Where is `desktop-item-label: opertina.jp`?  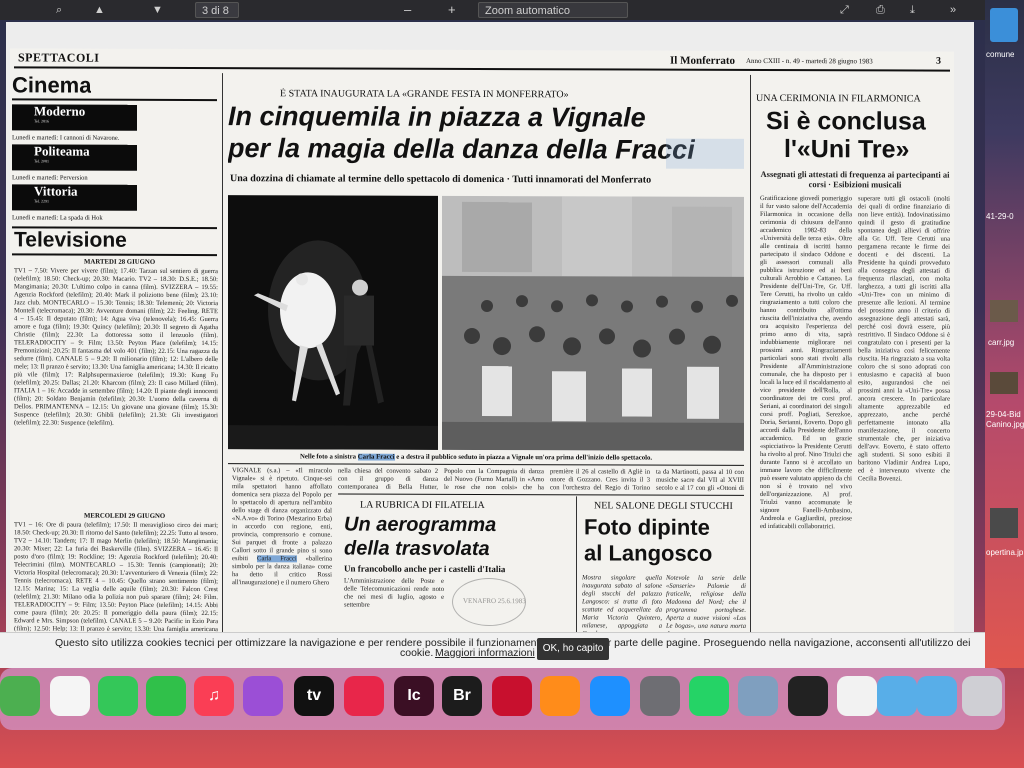
desktop-item-label: opertina.jp is located at coordinates (1004, 552).